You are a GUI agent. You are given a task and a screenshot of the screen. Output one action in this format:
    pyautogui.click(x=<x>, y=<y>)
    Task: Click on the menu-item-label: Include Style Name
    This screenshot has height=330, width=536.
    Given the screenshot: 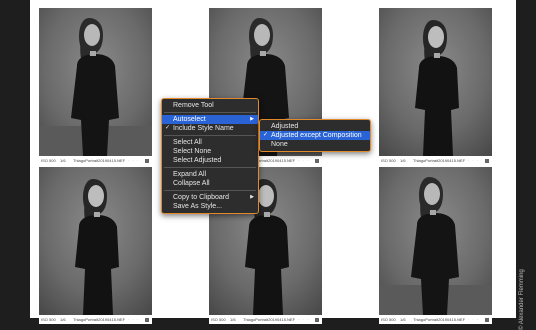 What is the action you would take?
    pyautogui.click(x=203, y=128)
    